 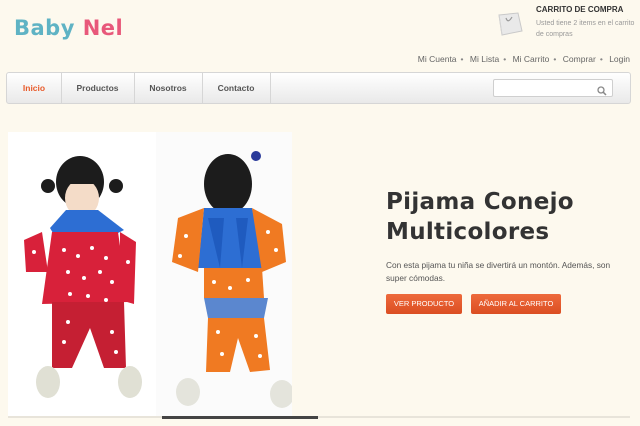 I want to click on hero-title: Pijama Conejo Multicolores, so click(x=506, y=217).